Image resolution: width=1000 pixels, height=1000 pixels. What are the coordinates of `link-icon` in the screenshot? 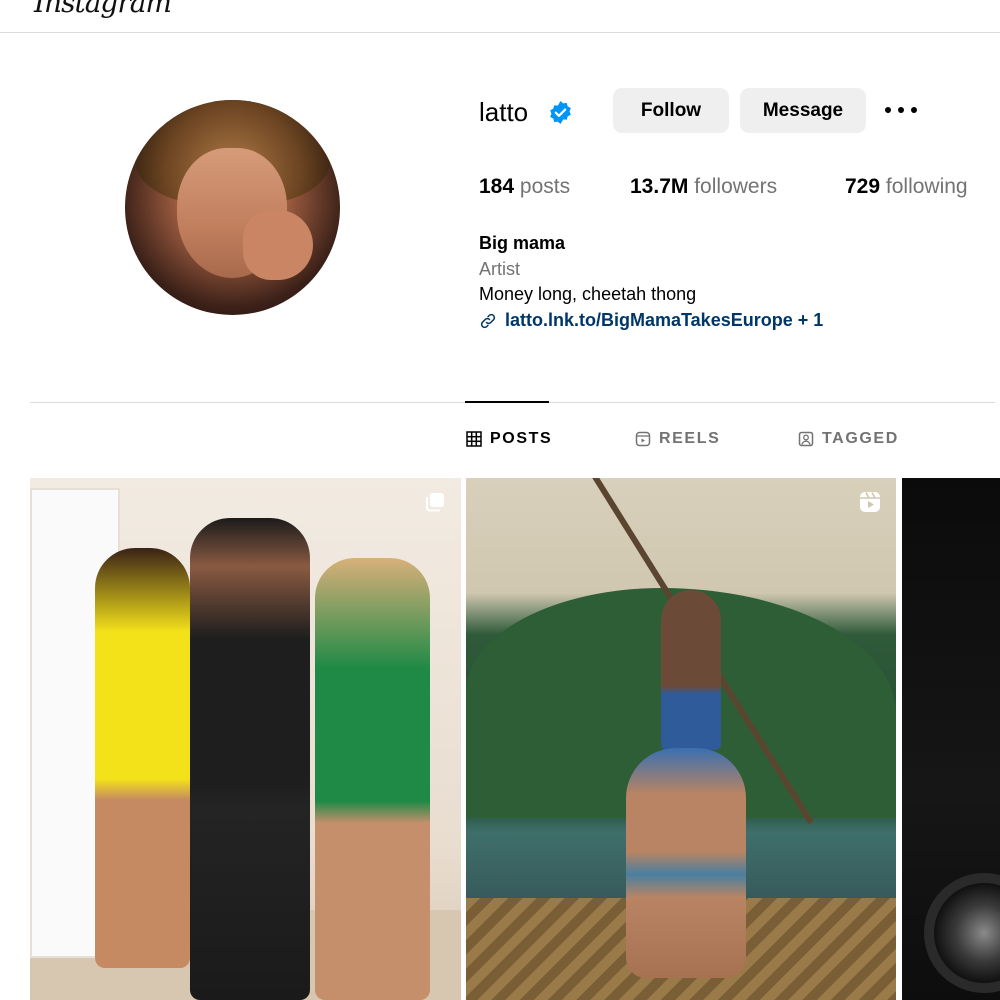 It's located at (488, 320).